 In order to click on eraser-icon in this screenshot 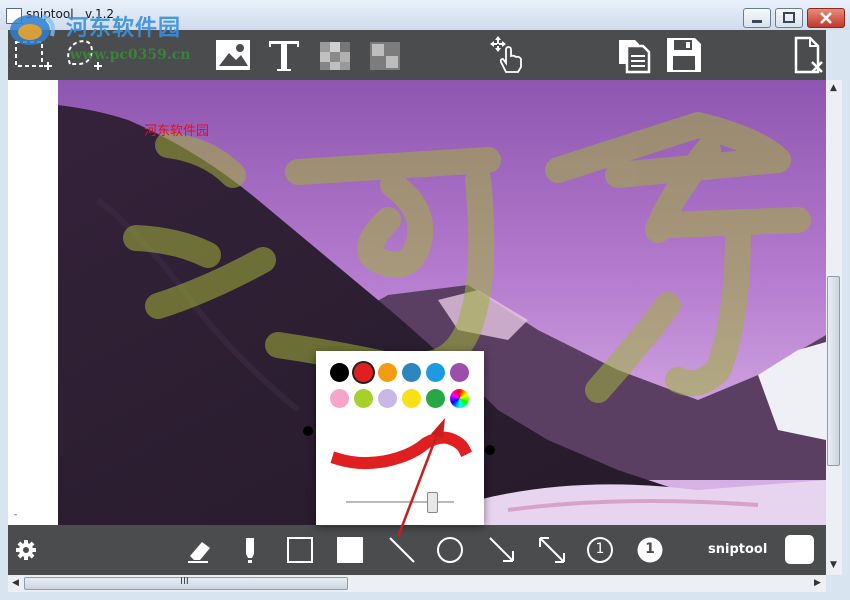, I will do `click(200, 550)`.